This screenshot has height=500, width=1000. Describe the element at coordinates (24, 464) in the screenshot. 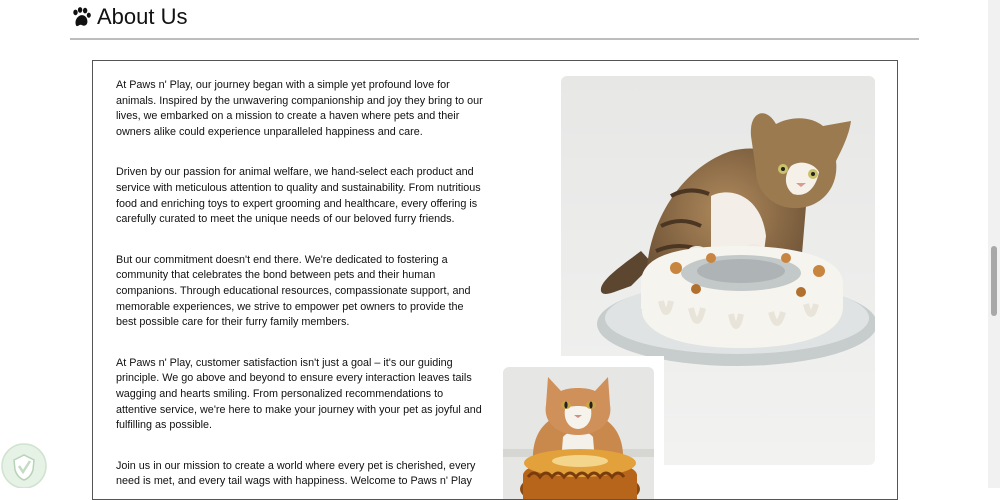

I see `corner-logo` at that location.